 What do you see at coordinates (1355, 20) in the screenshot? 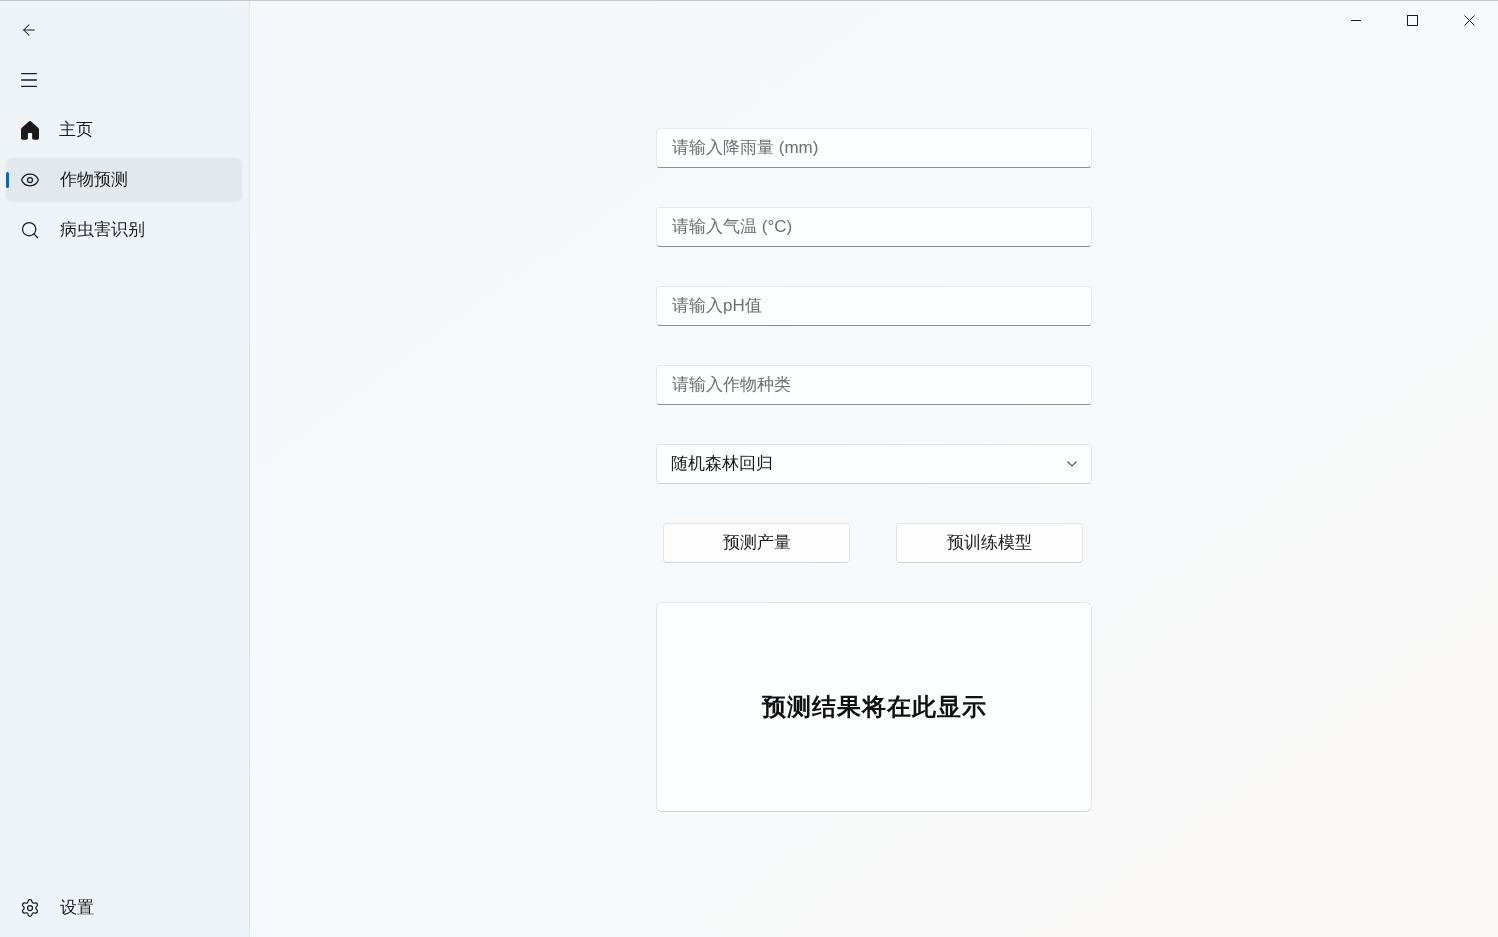
I see `minimize-icon` at bounding box center [1355, 20].